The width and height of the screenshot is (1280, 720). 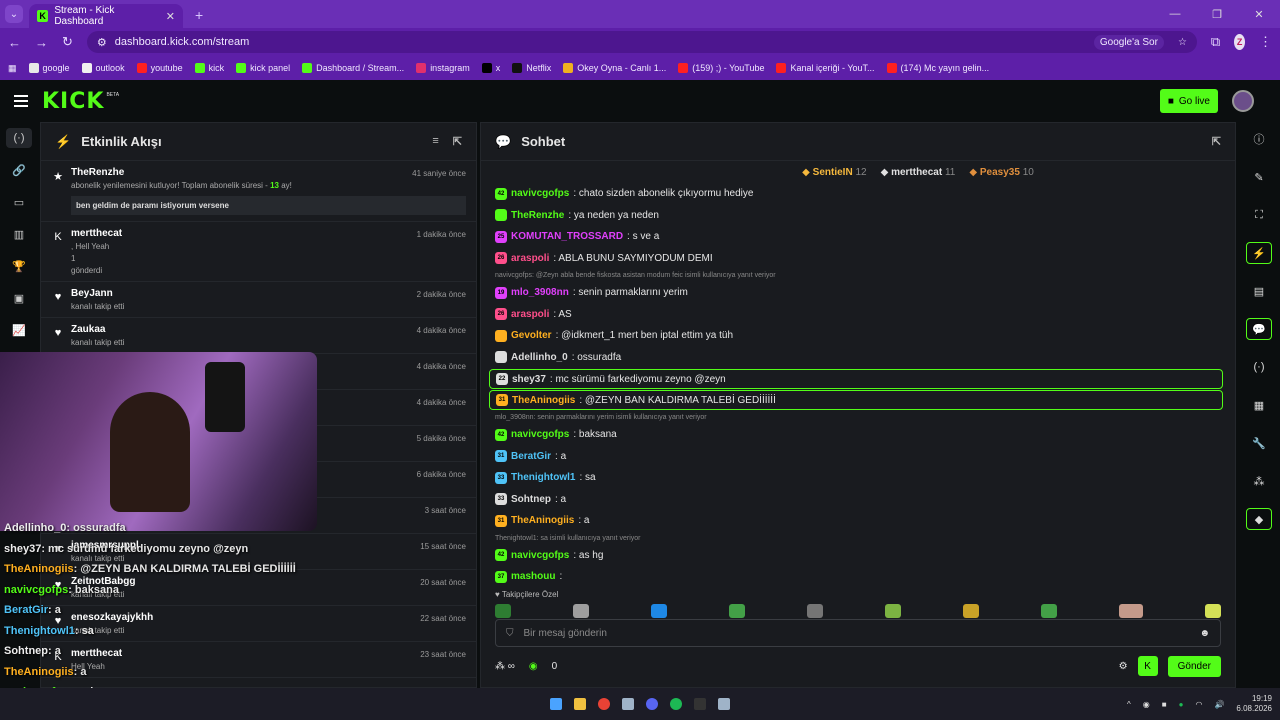 I want to click on chat-username: BeratGir, so click(x=531, y=456).